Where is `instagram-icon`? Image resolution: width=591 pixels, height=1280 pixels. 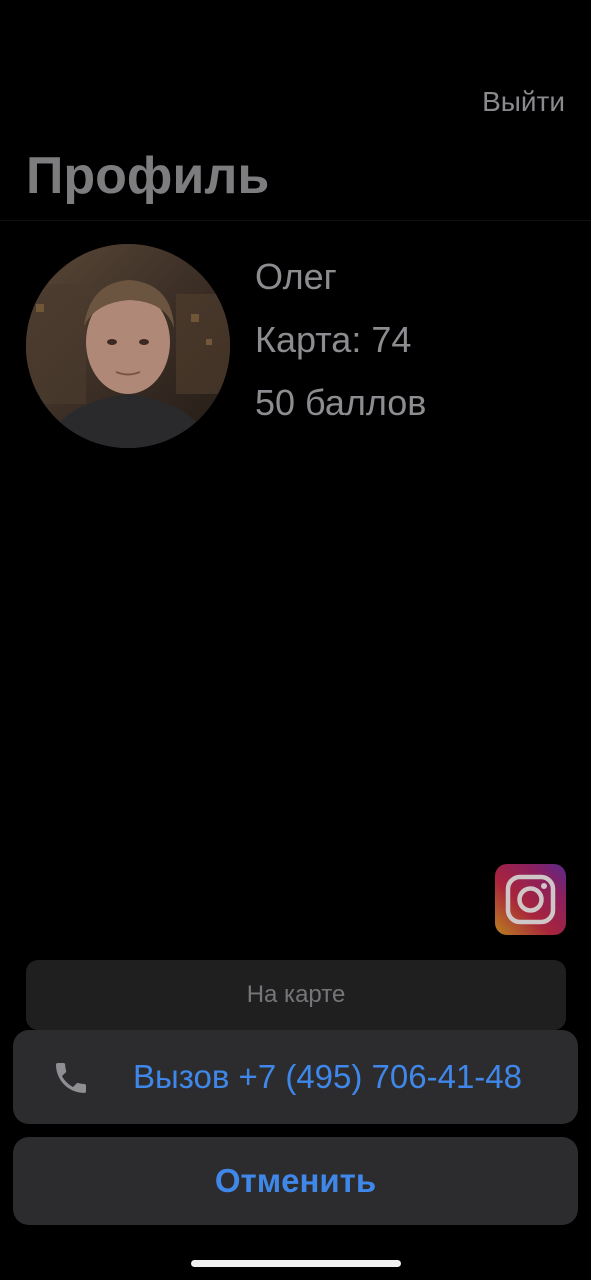
instagram-icon is located at coordinates (530, 899).